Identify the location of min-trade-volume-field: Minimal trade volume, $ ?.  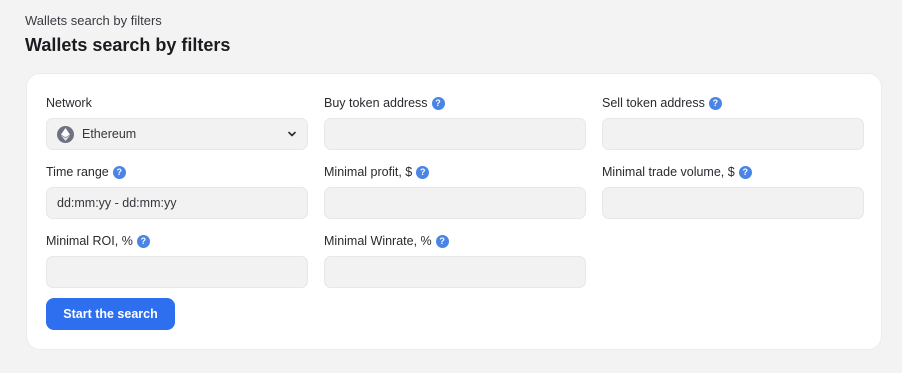
(733, 191).